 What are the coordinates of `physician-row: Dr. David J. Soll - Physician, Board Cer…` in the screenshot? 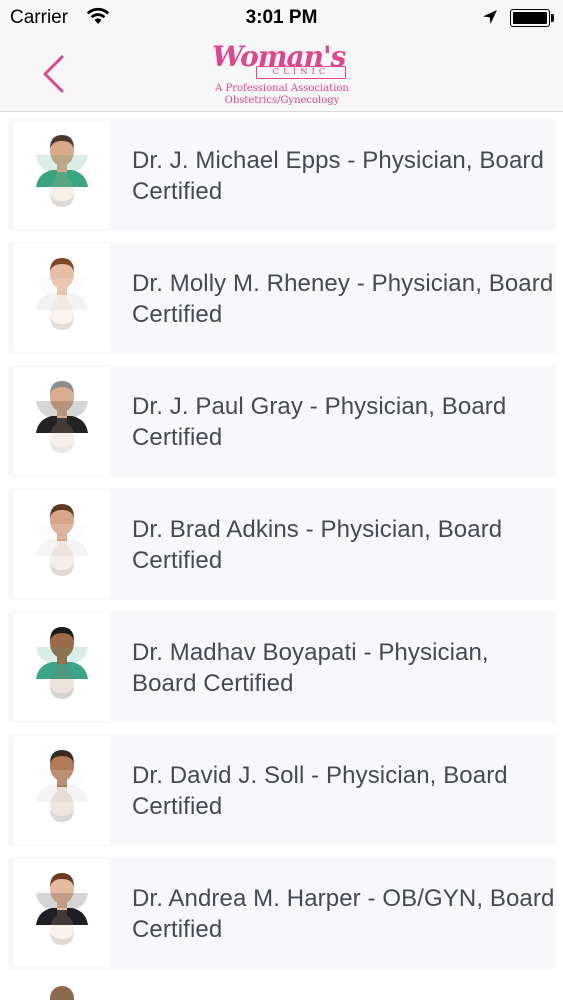 It's located at (281, 789).